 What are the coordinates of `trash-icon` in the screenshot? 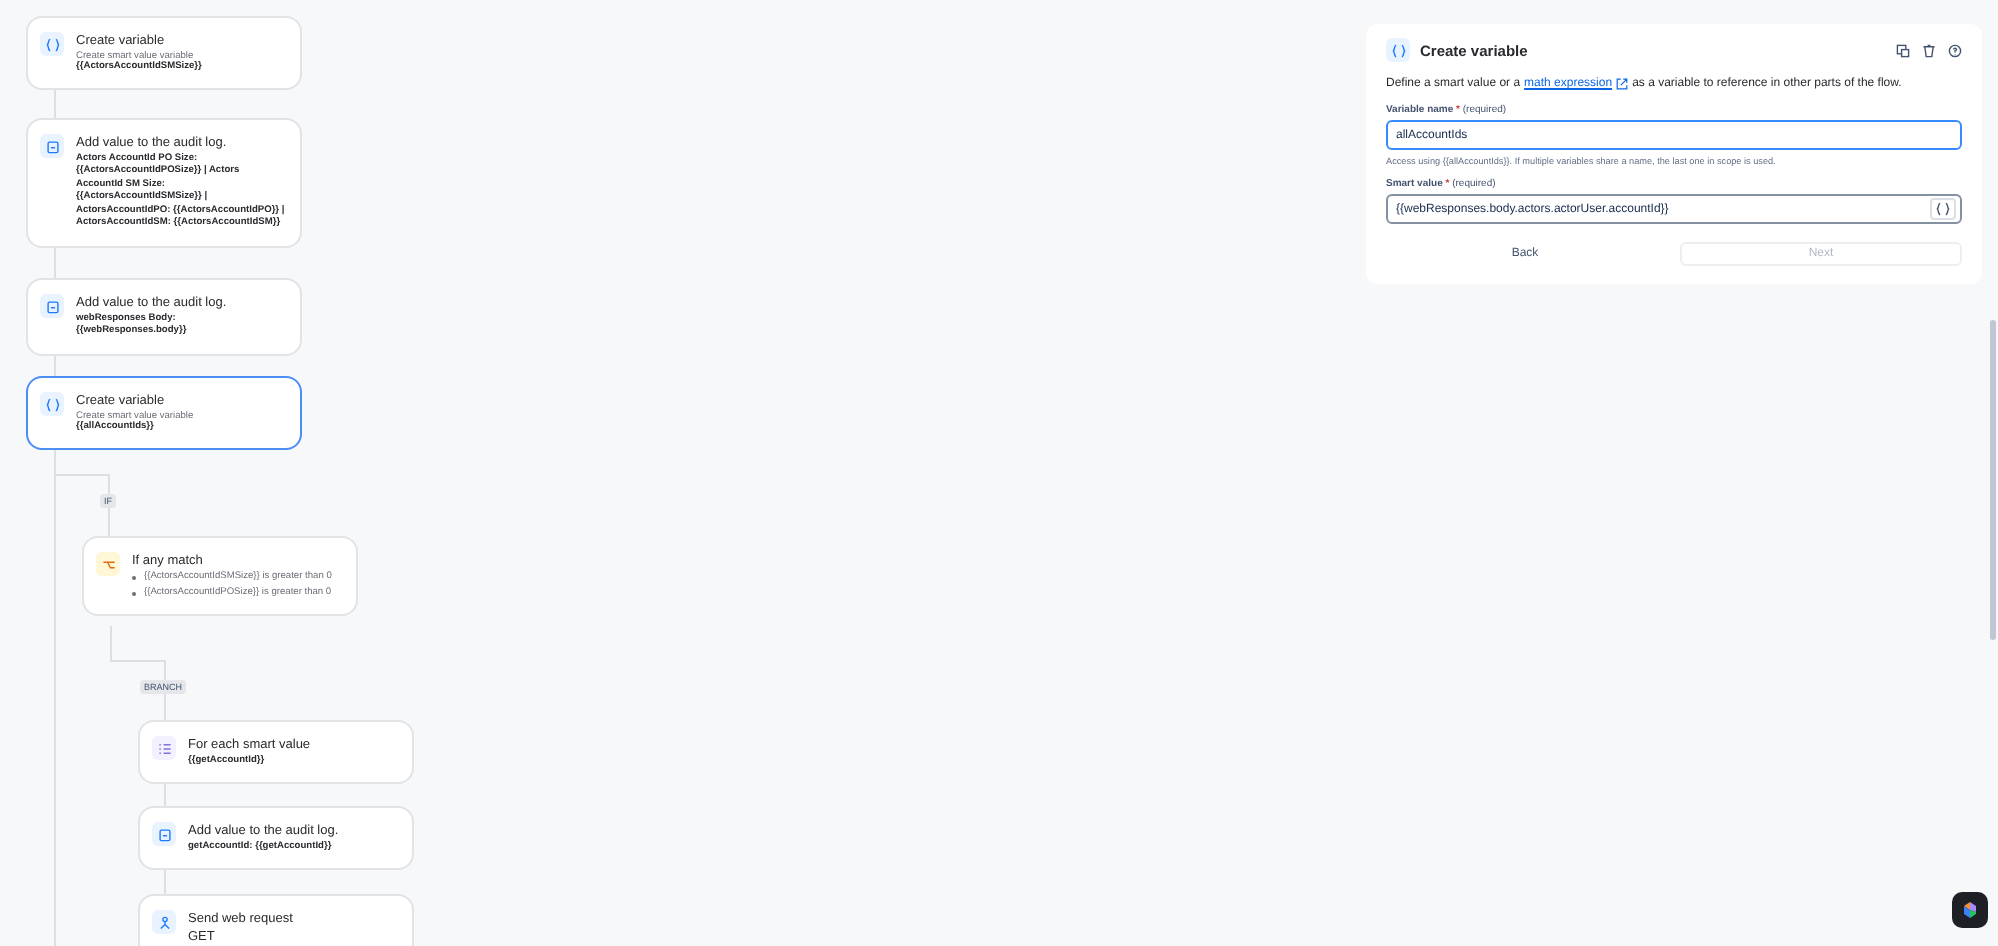 It's located at (1929, 50).